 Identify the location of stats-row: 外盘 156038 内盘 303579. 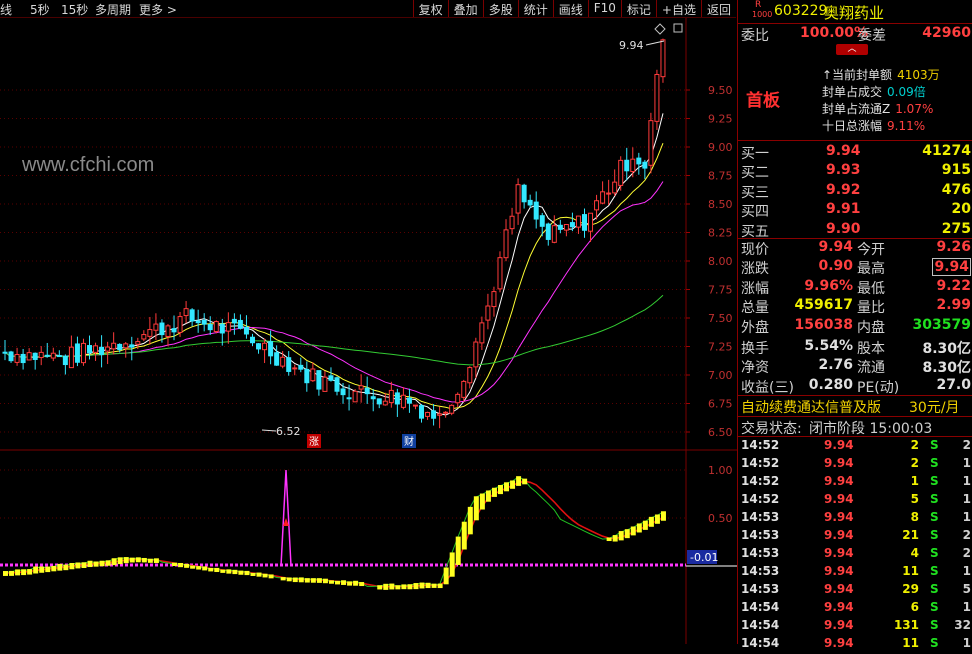
(855, 326).